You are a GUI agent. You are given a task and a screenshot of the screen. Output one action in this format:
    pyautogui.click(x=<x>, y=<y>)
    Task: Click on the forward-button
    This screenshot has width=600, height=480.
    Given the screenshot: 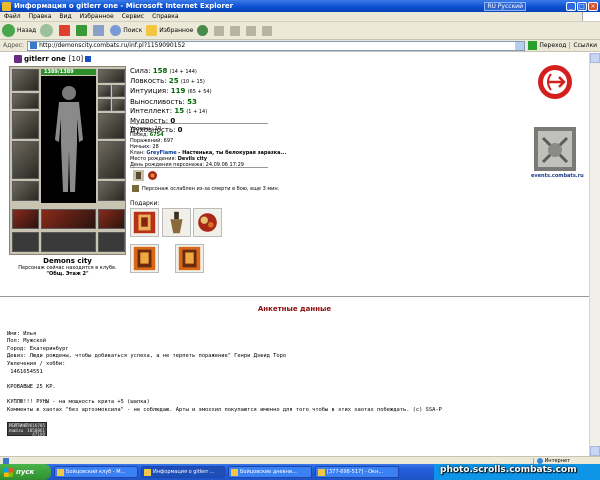 What is the action you would take?
    pyautogui.click(x=47, y=30)
    